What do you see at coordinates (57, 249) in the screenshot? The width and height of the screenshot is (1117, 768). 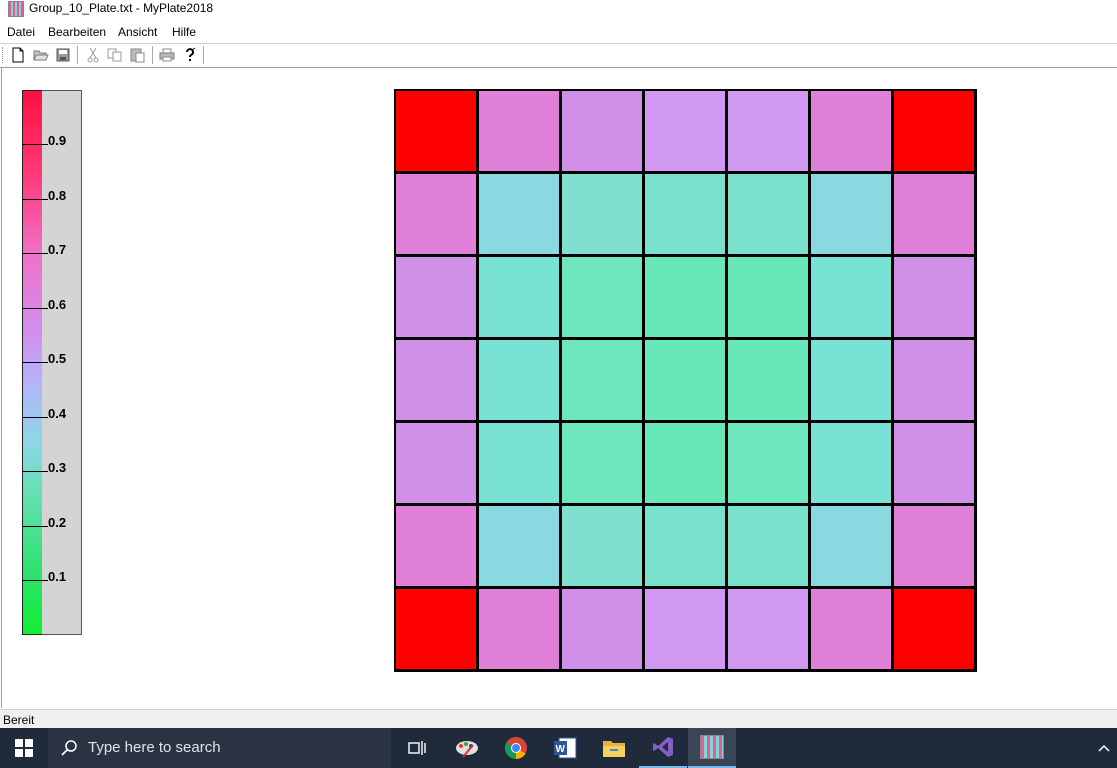 I see `legend-label: 0.7` at bounding box center [57, 249].